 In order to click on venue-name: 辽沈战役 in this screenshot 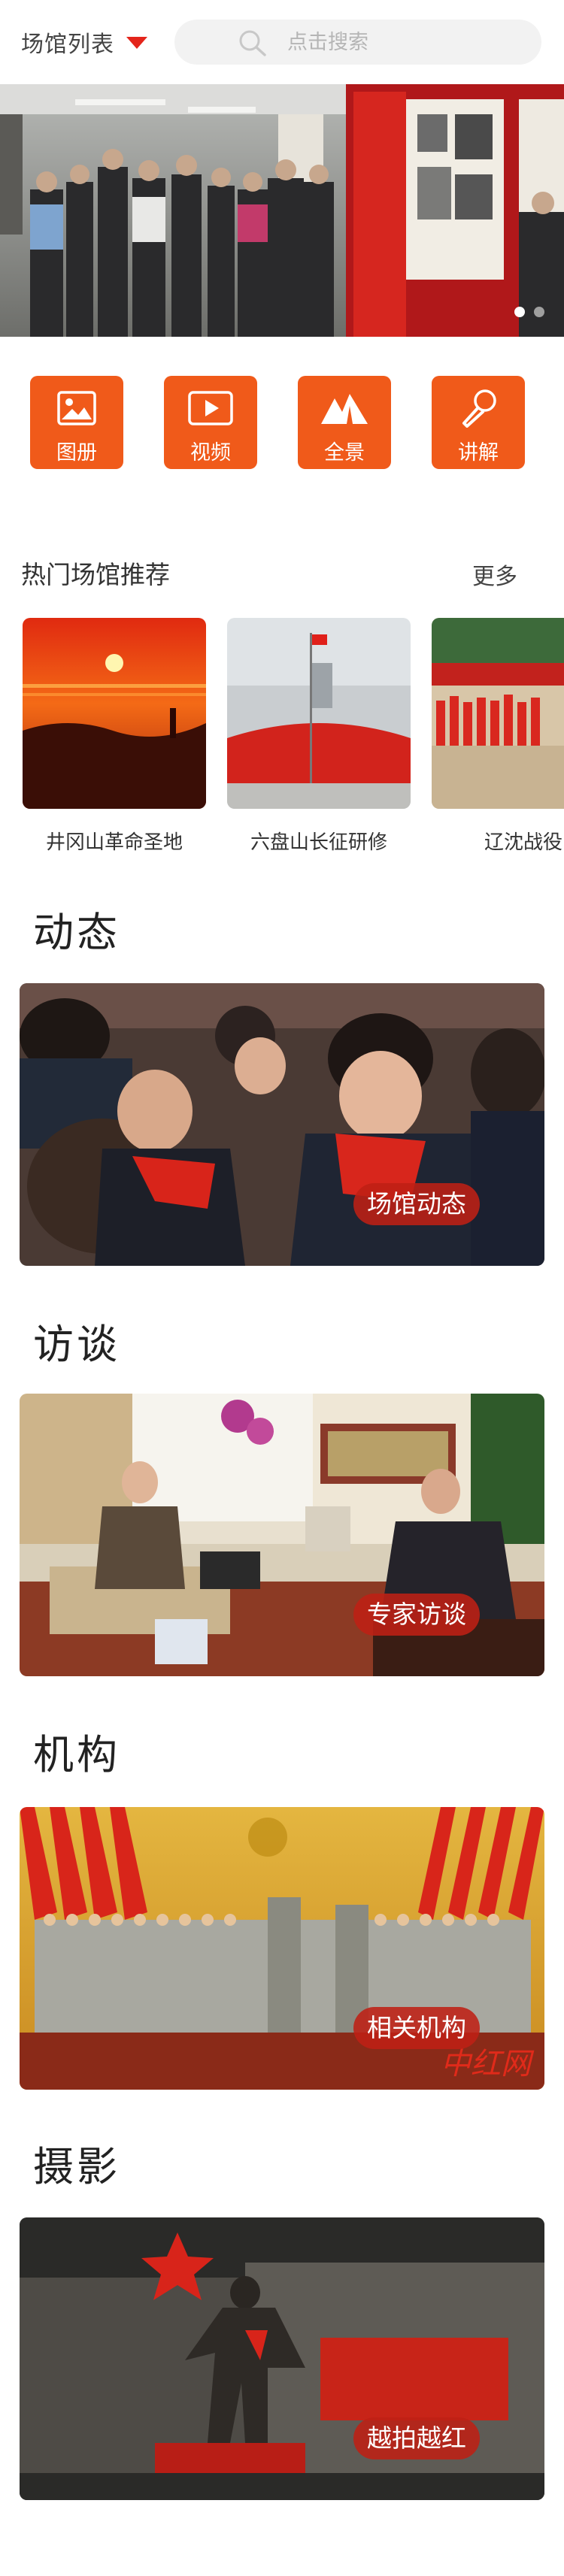, I will do `click(523, 842)`.